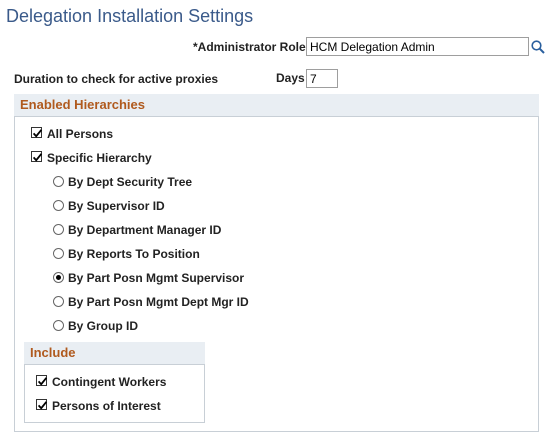  Describe the element at coordinates (290, 78) in the screenshot. I see `days-label: Days` at that location.